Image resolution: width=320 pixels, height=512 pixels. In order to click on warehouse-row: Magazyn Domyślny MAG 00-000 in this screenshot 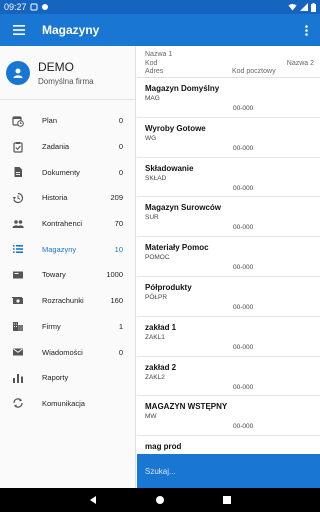, I will do `click(228, 98)`.